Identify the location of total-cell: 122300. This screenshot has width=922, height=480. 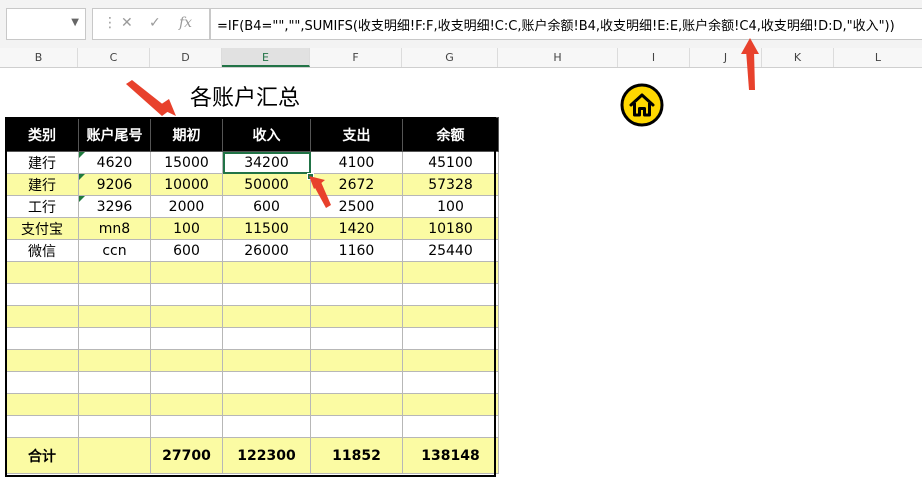
(266, 455).